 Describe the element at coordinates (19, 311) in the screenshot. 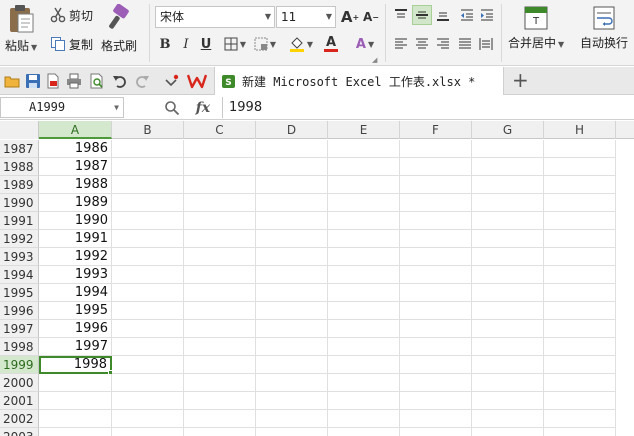

I see `row-header: 1996` at that location.